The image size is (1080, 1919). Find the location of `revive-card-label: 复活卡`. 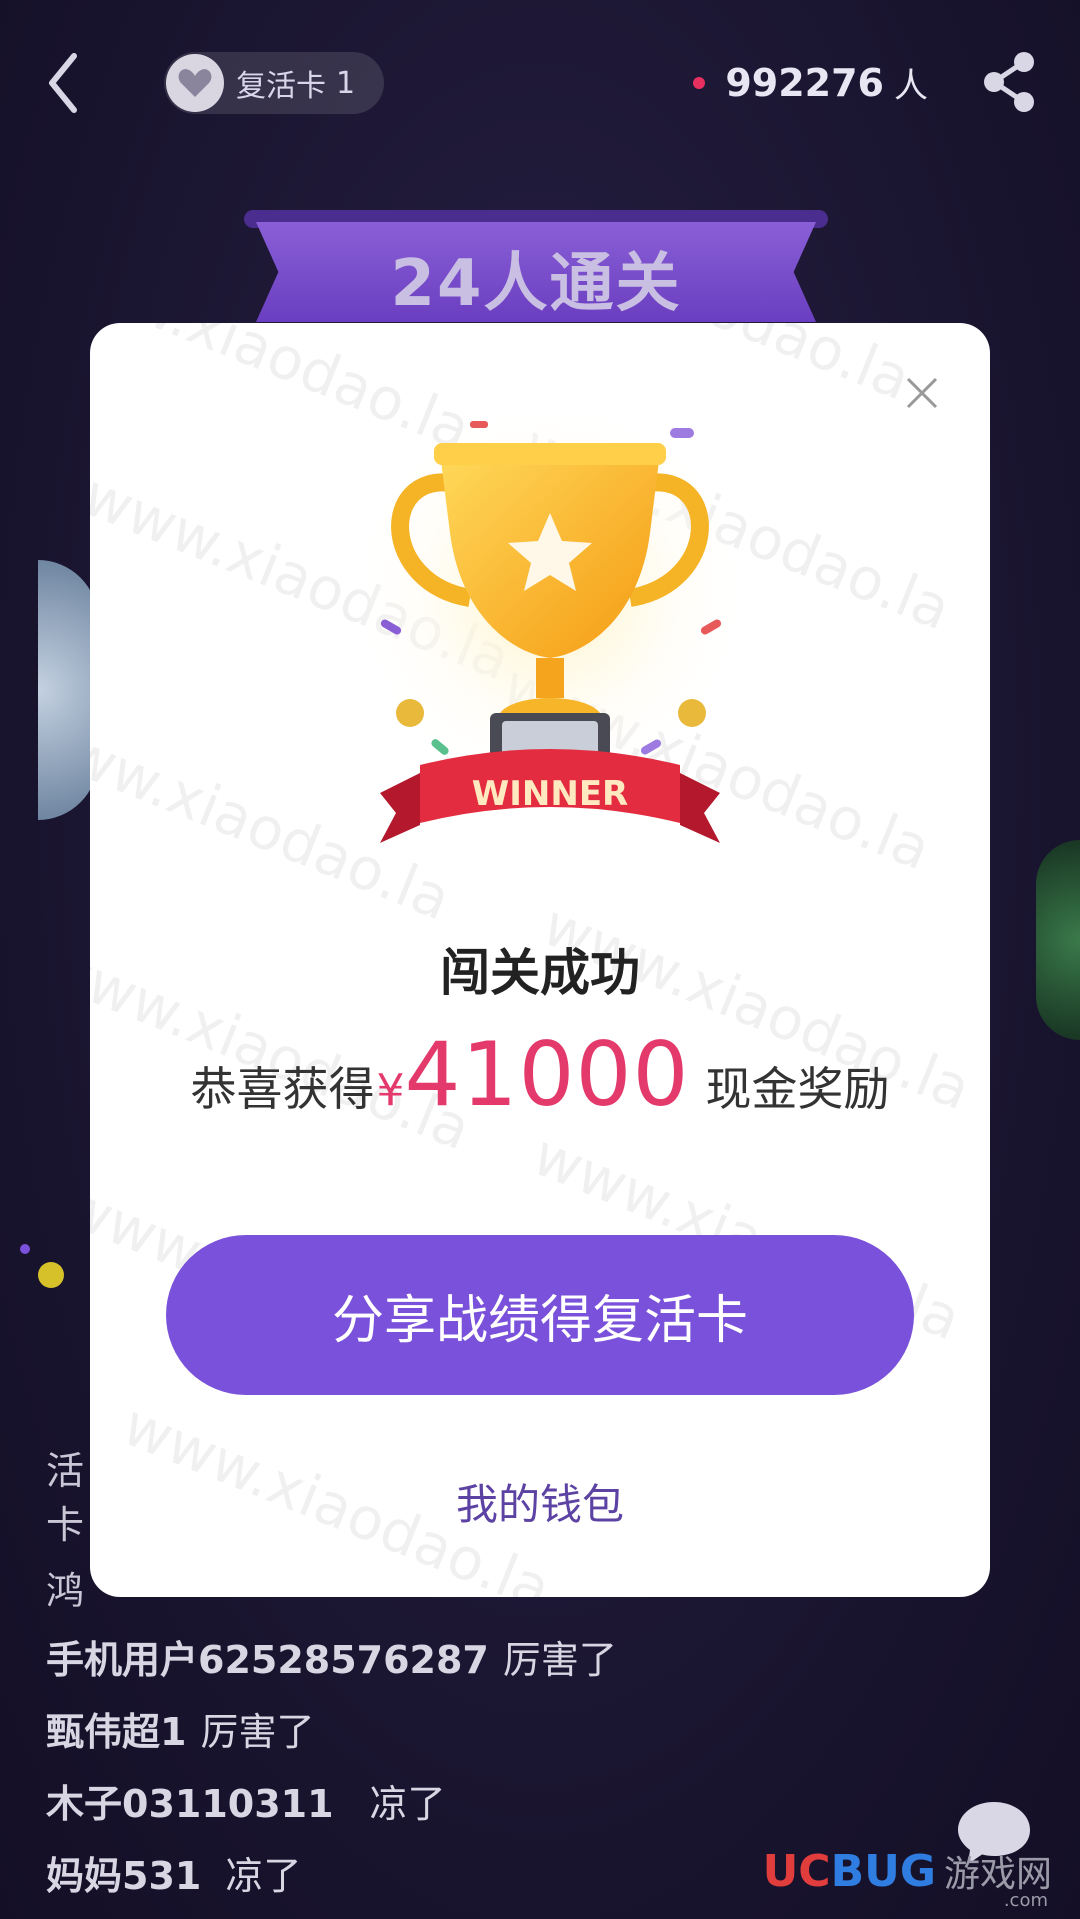

revive-card-label: 复活卡 is located at coordinates (281, 86).